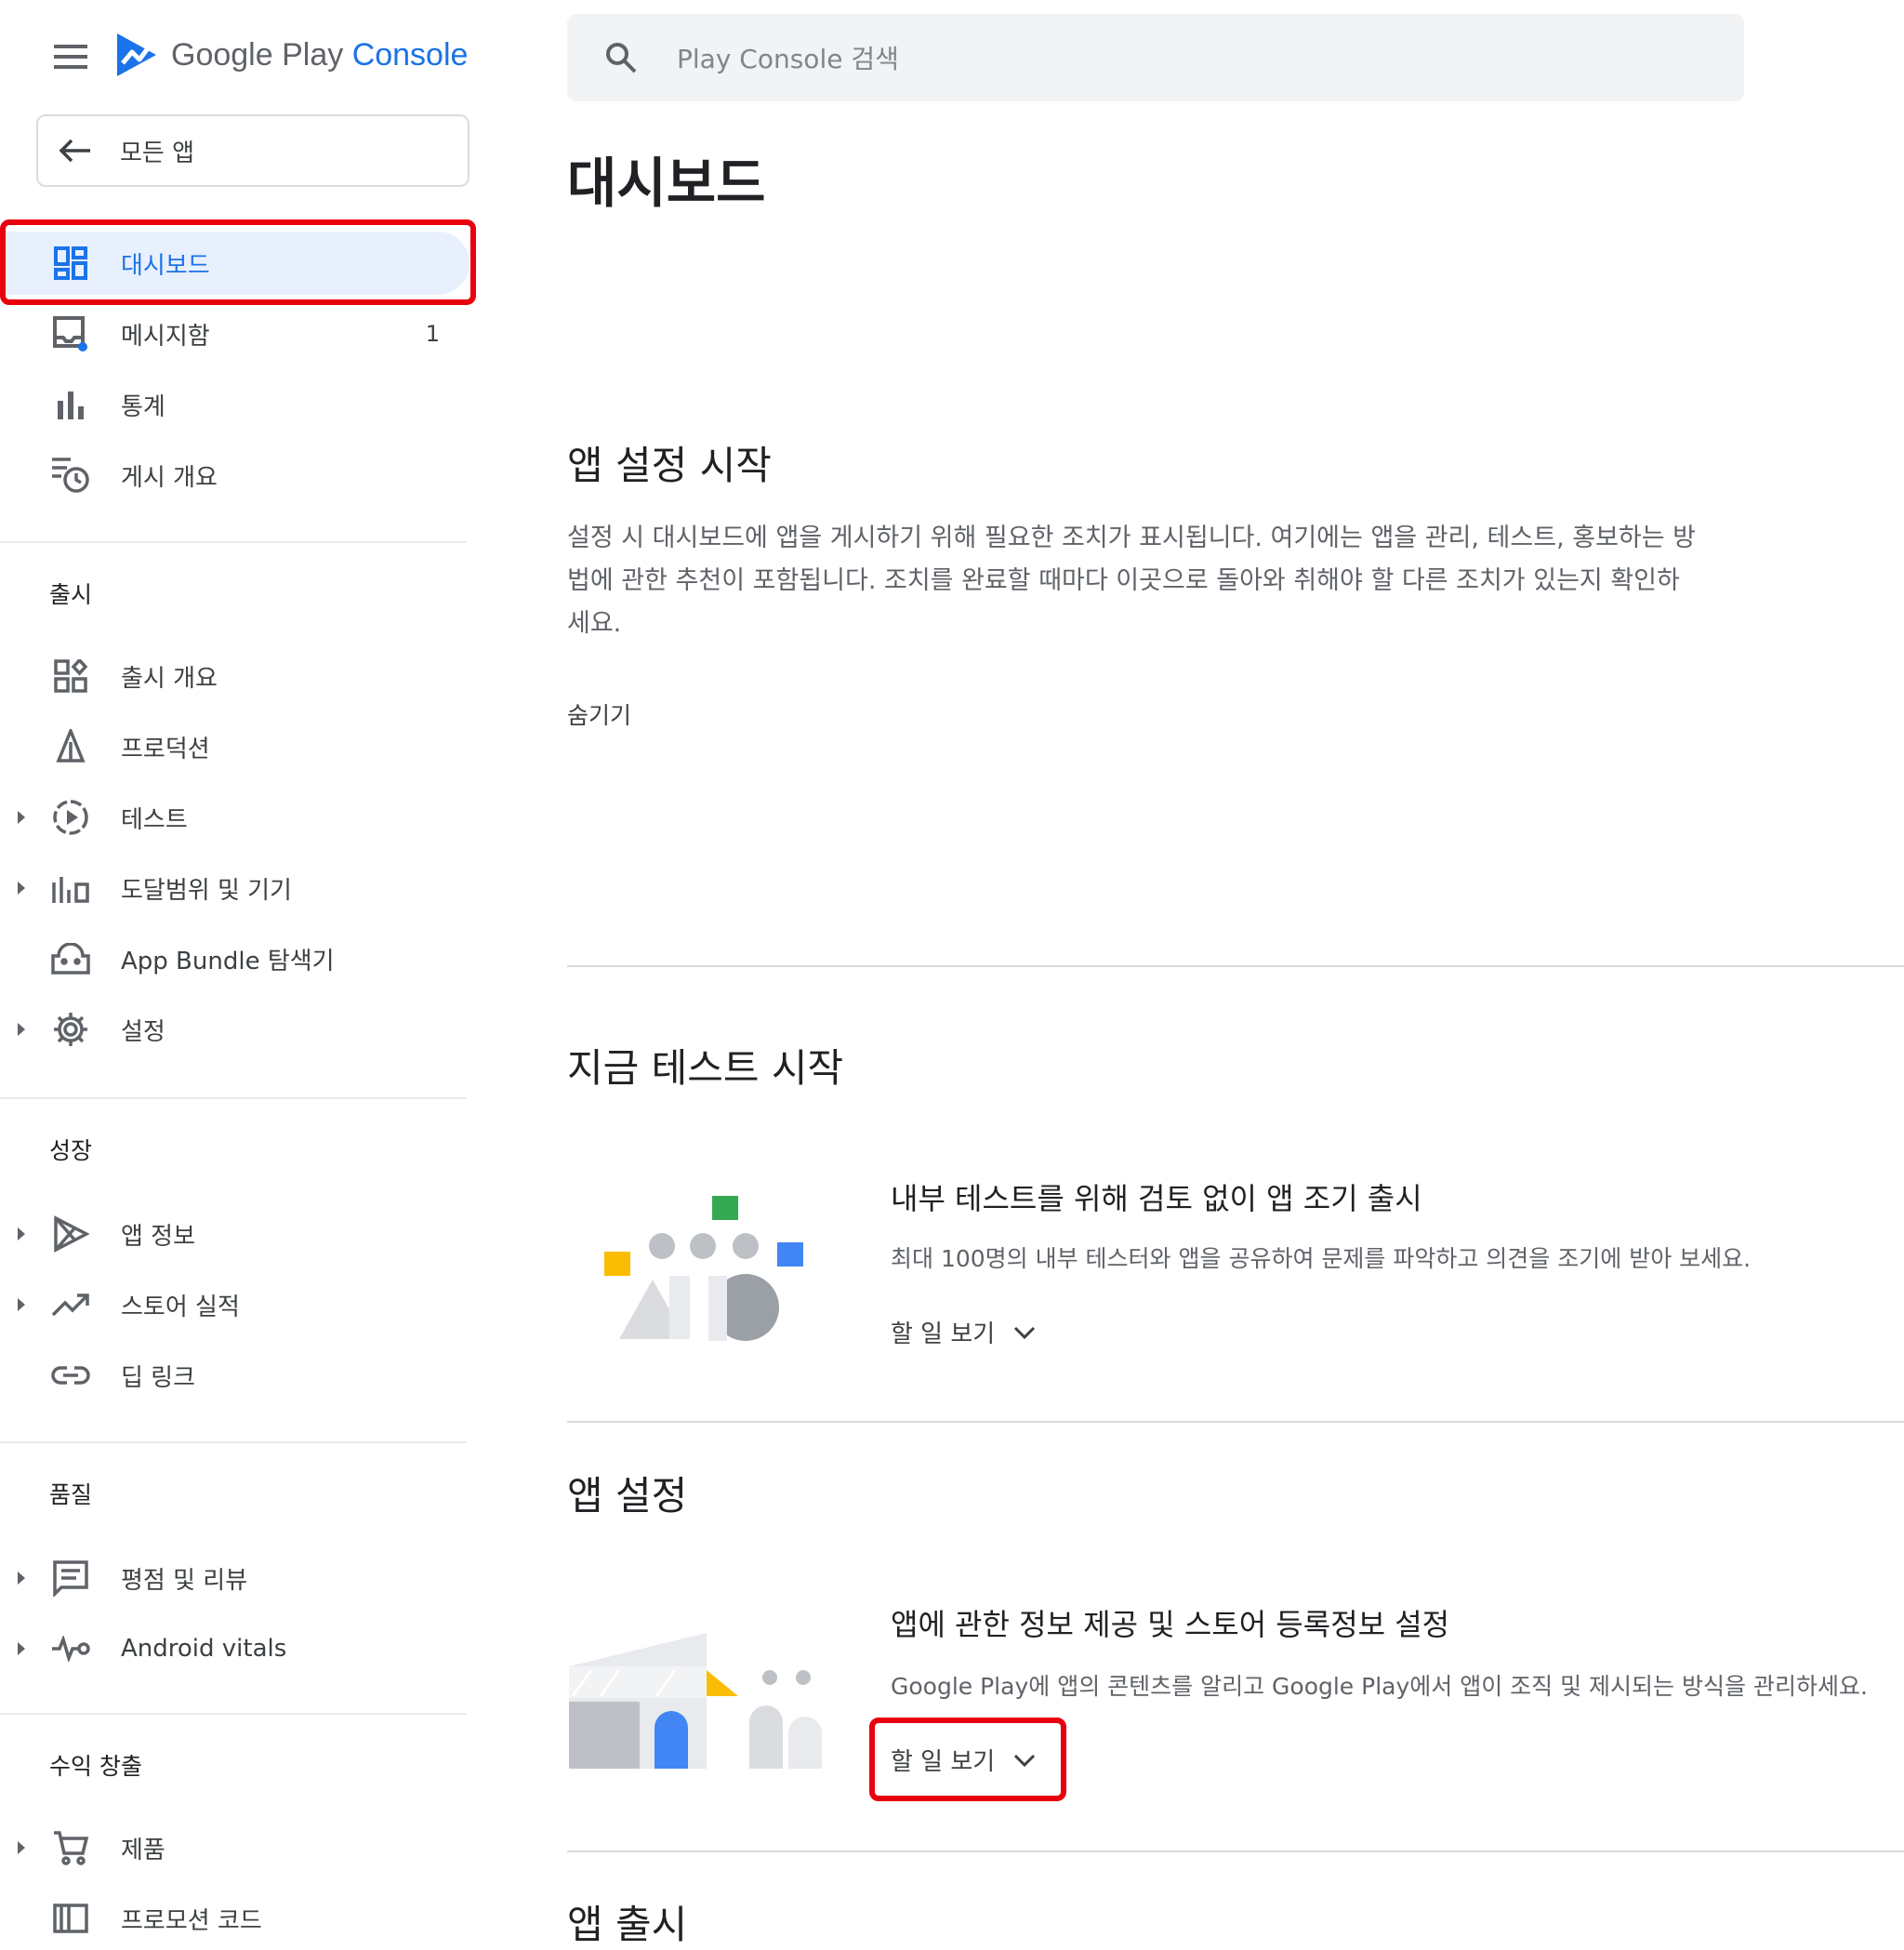  Describe the element at coordinates (70, 958) in the screenshot. I see `android-icon` at that location.